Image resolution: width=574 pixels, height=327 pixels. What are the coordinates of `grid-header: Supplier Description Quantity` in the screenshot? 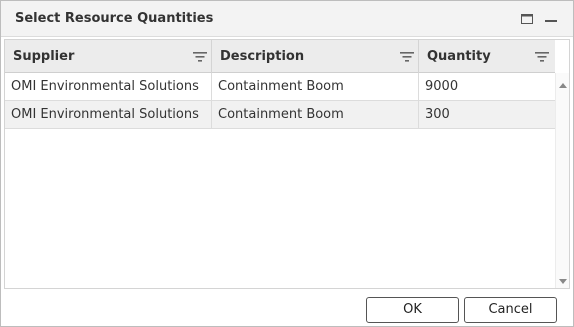 It's located at (280, 56).